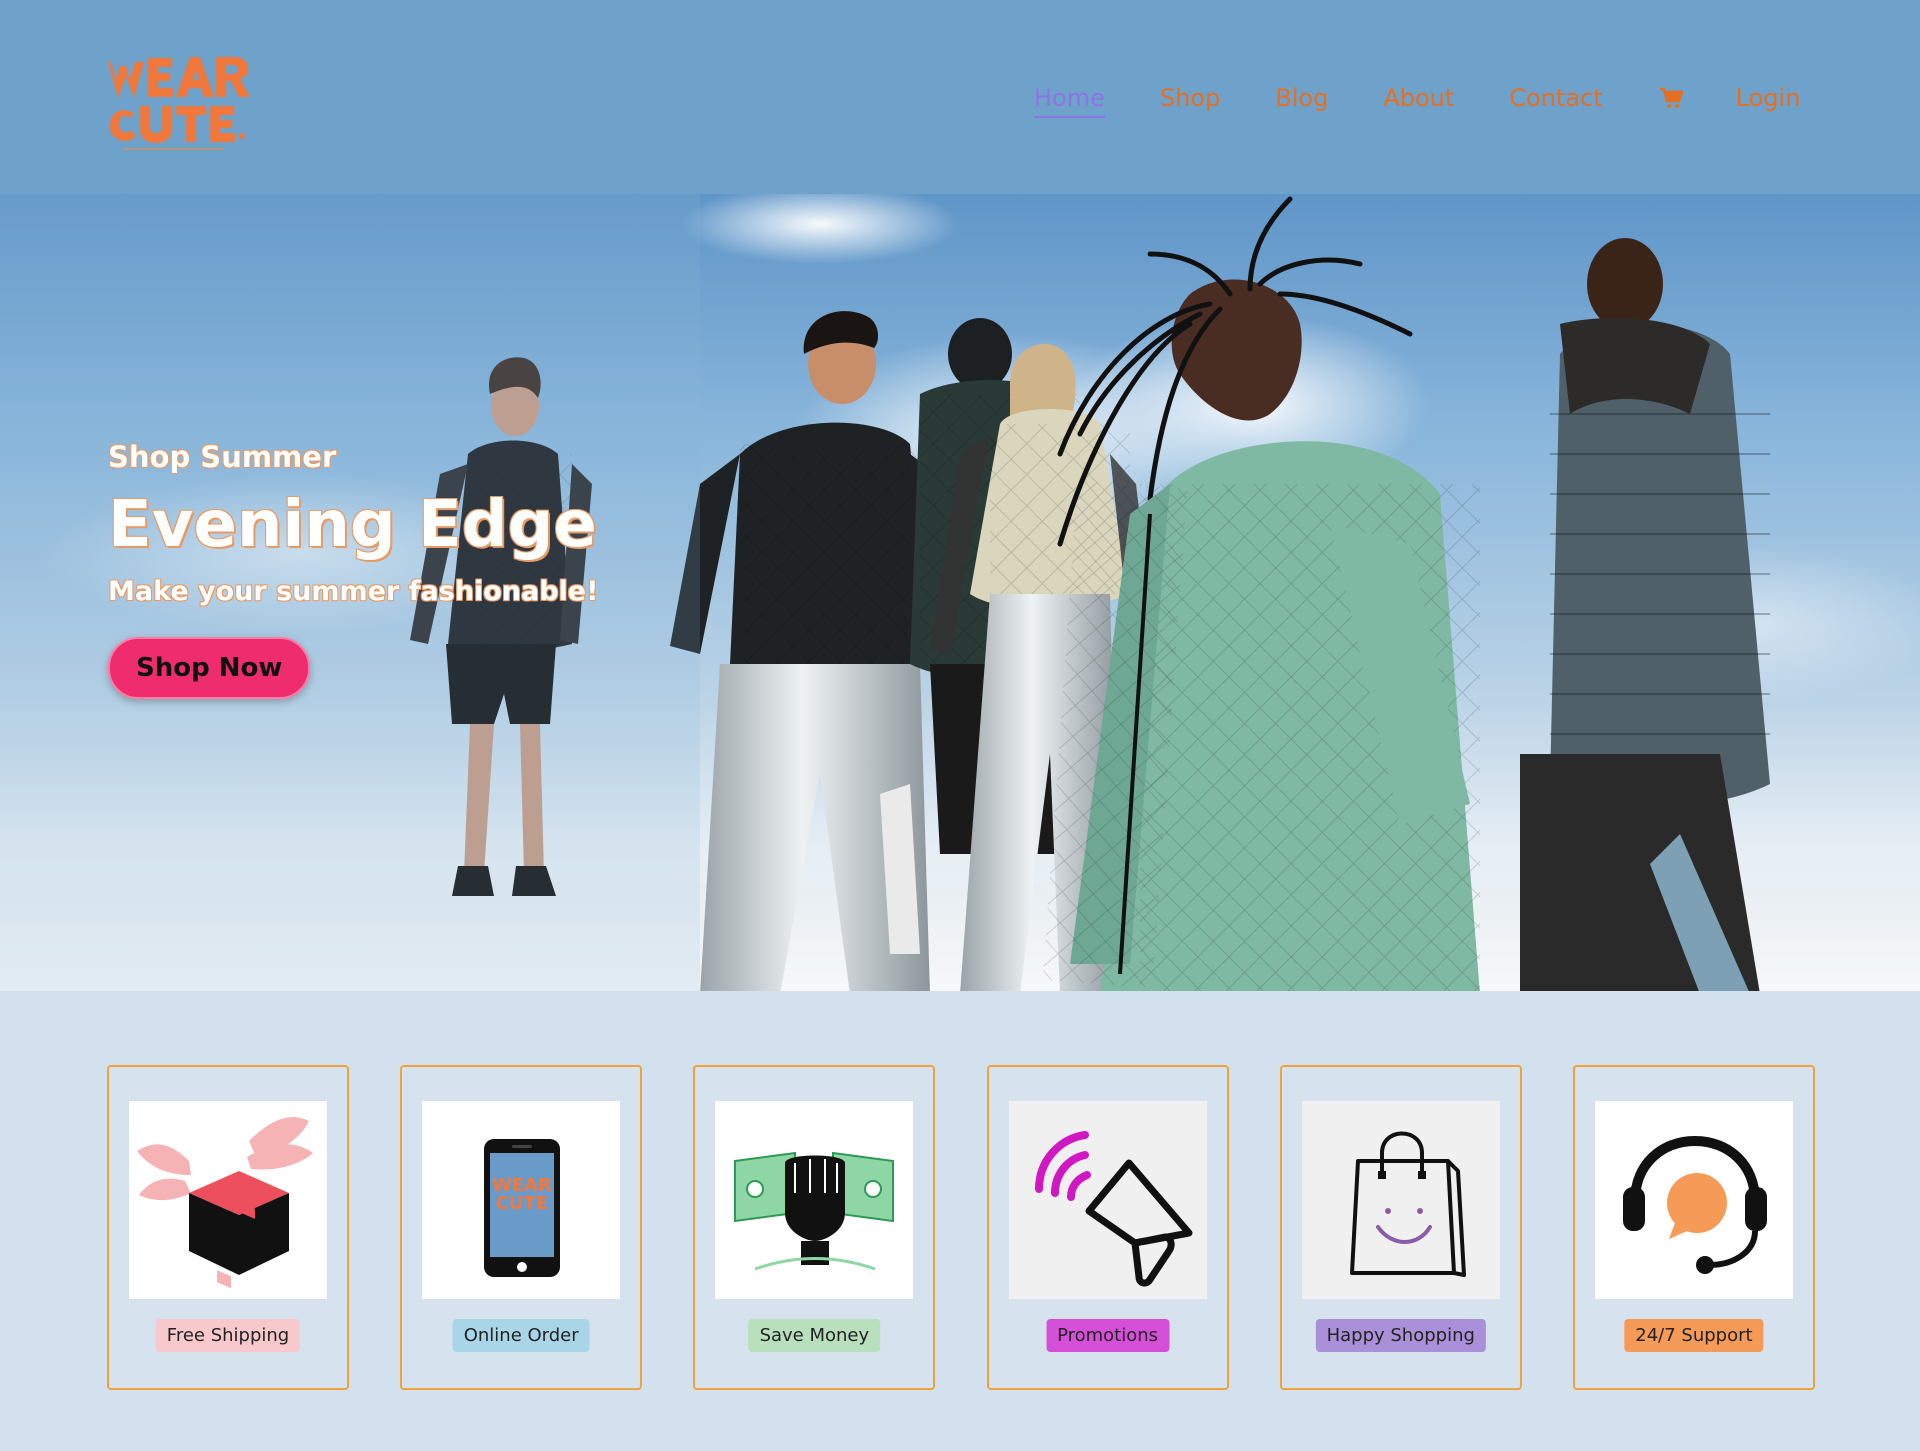 The image size is (1920, 1451). Describe the element at coordinates (1768, 98) in the screenshot. I see `nav-login: Login` at that location.